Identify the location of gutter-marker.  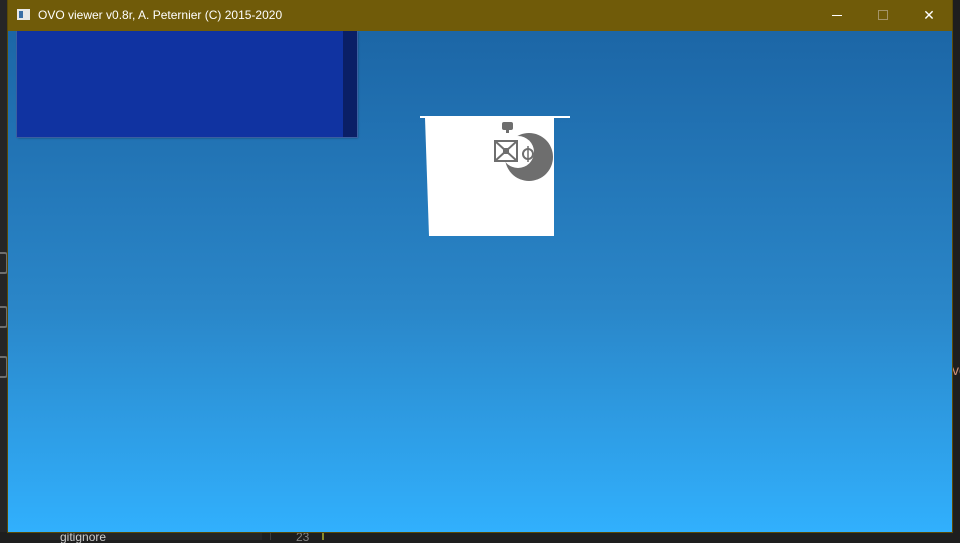
(323, 536).